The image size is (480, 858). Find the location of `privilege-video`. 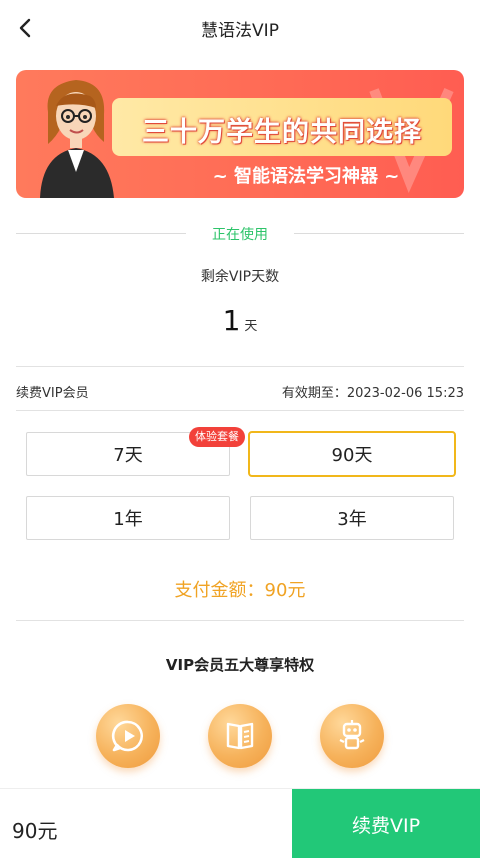

privilege-video is located at coordinates (128, 736).